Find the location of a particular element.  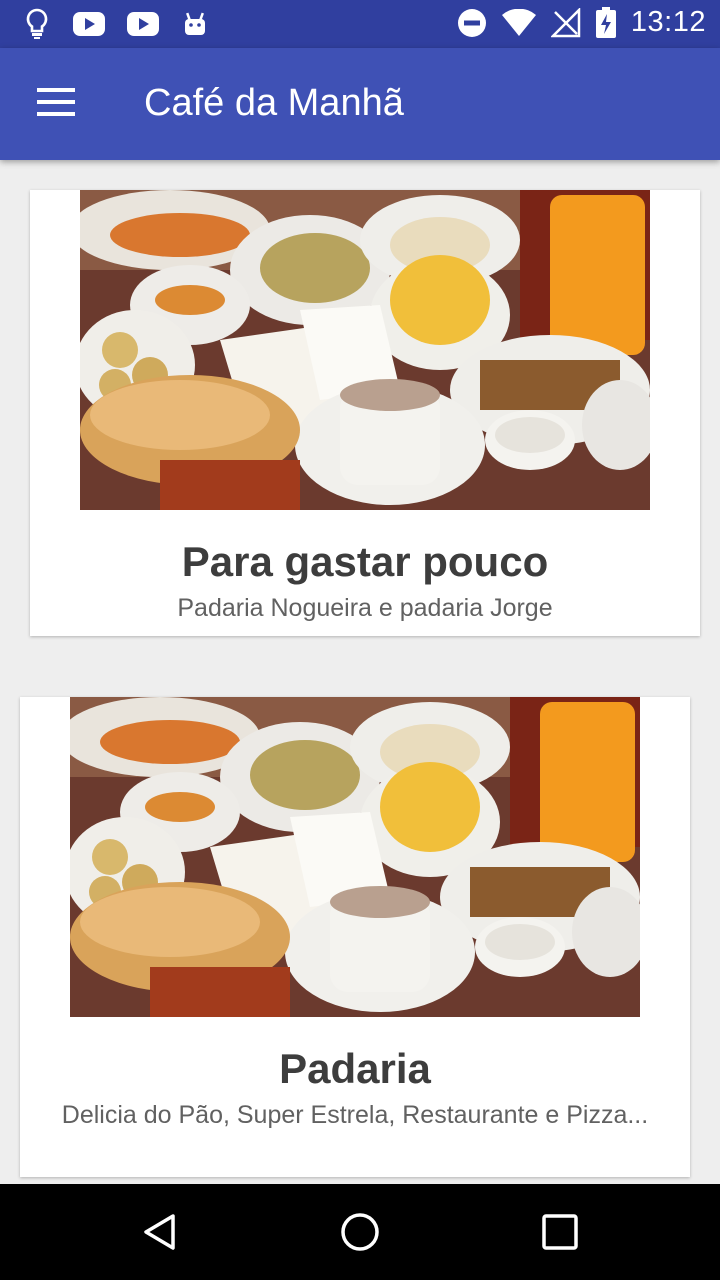

home-icon is located at coordinates (360, 1234).